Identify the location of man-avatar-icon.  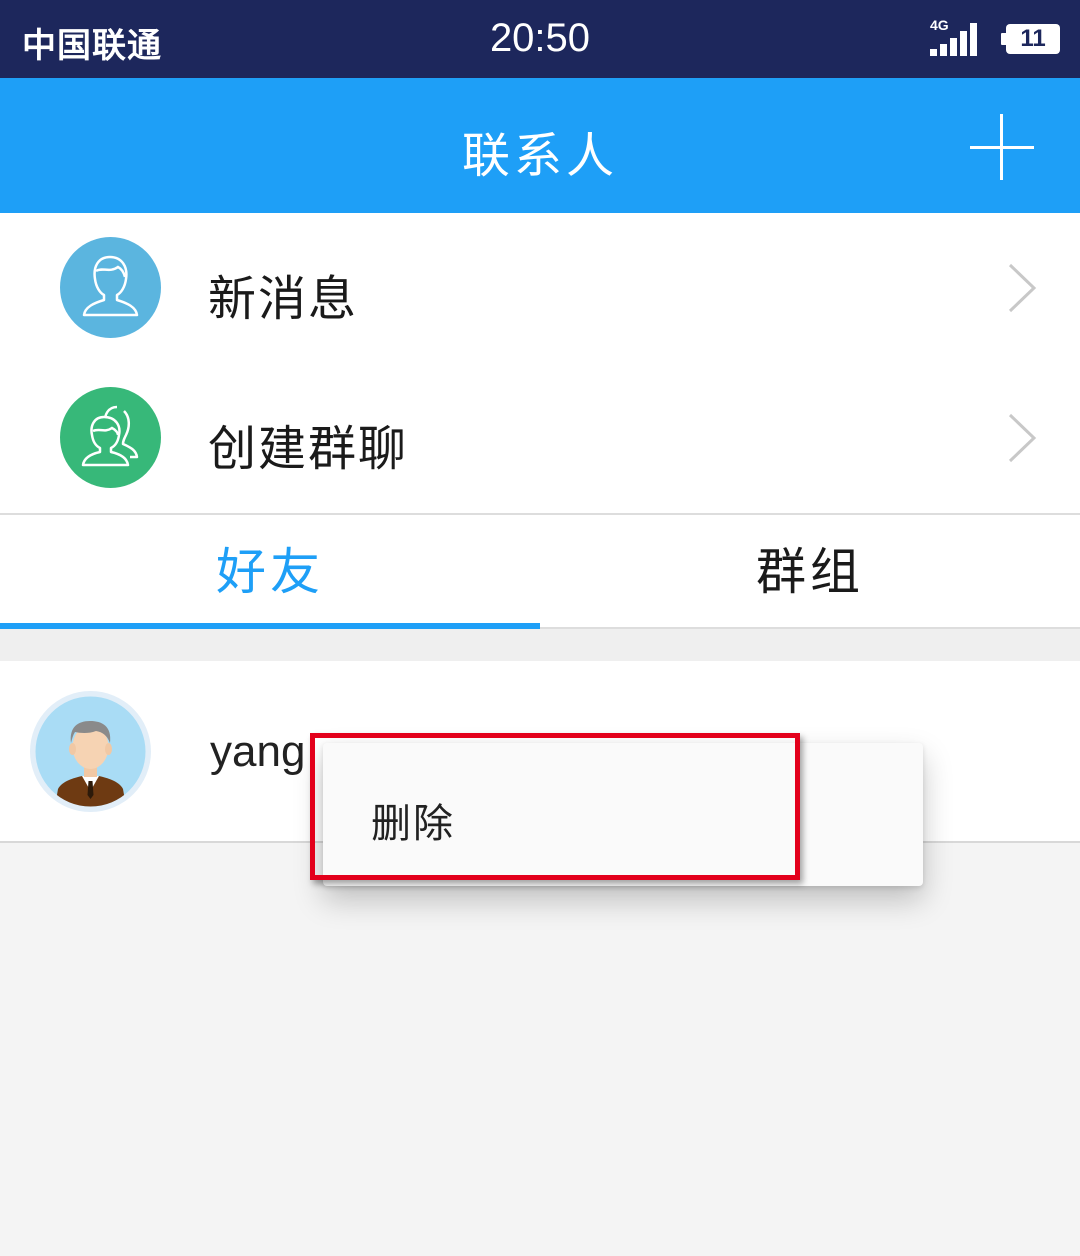
(90, 751).